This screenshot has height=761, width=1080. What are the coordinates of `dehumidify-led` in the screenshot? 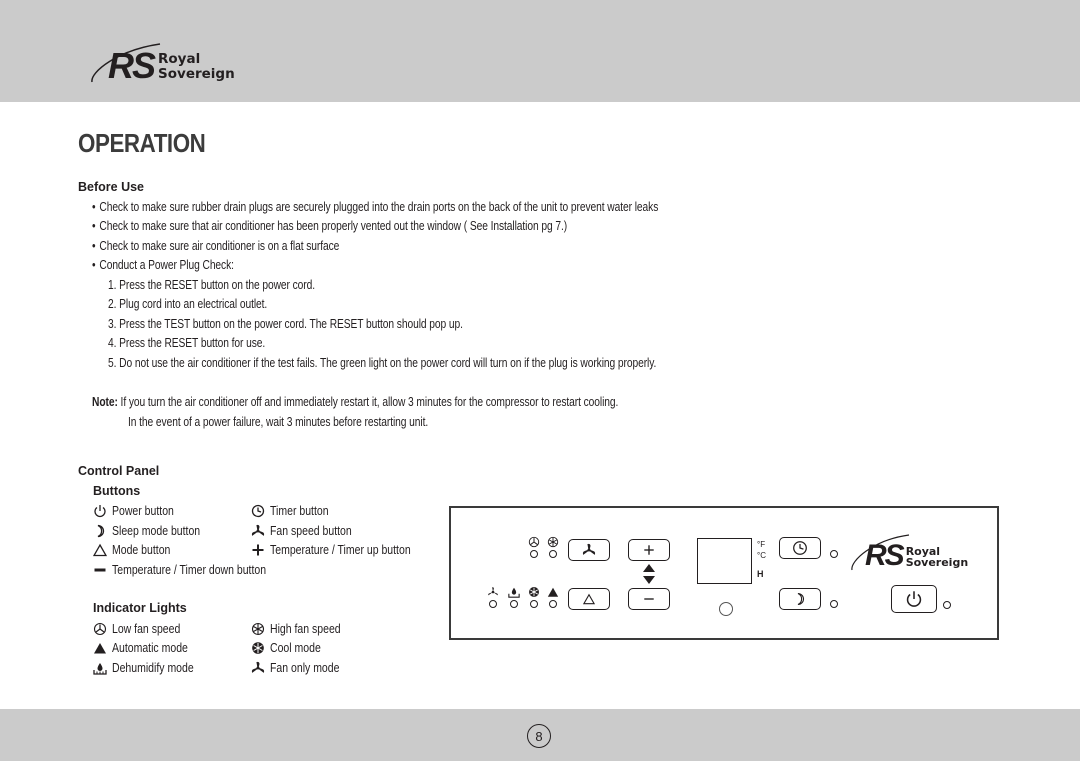 It's located at (514, 604).